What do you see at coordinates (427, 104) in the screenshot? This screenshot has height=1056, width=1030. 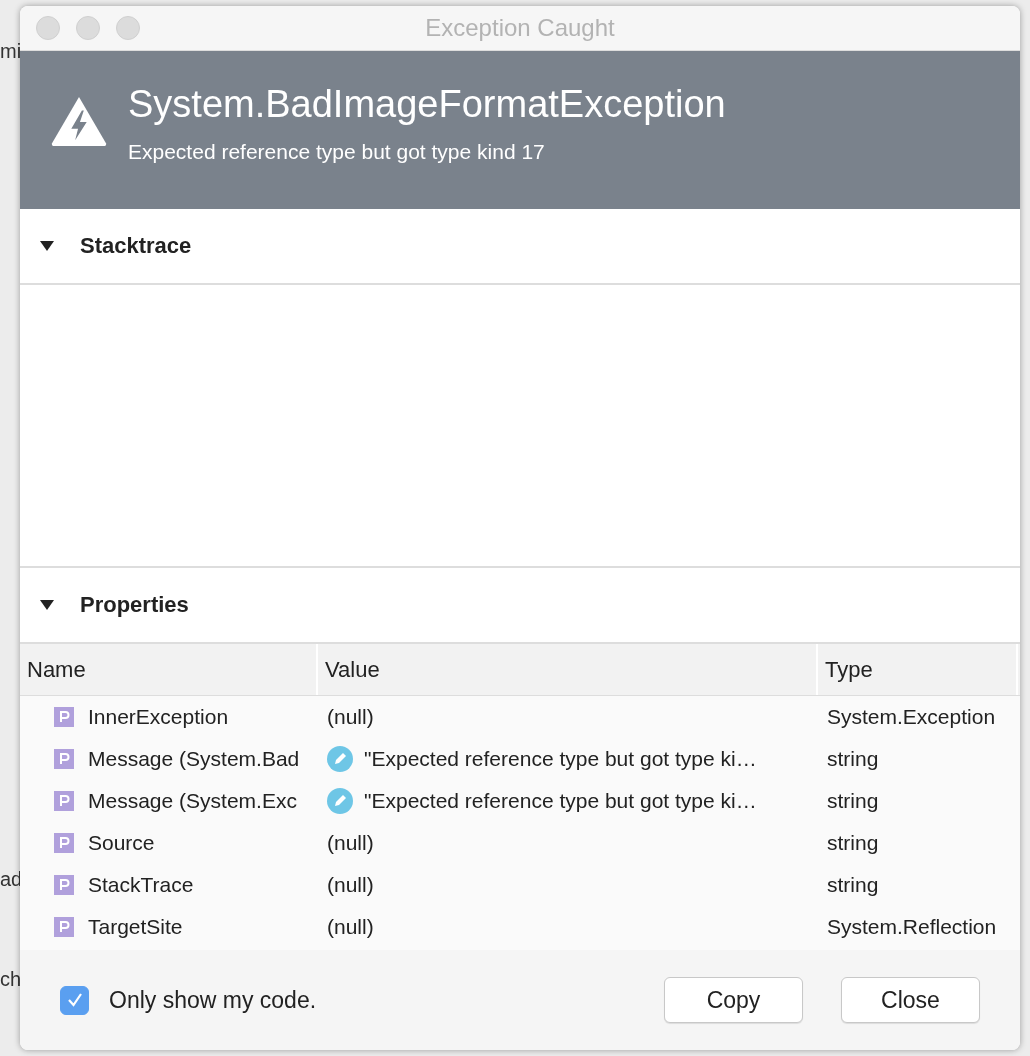 I see `exception-type: System.BadImageFormatException` at bounding box center [427, 104].